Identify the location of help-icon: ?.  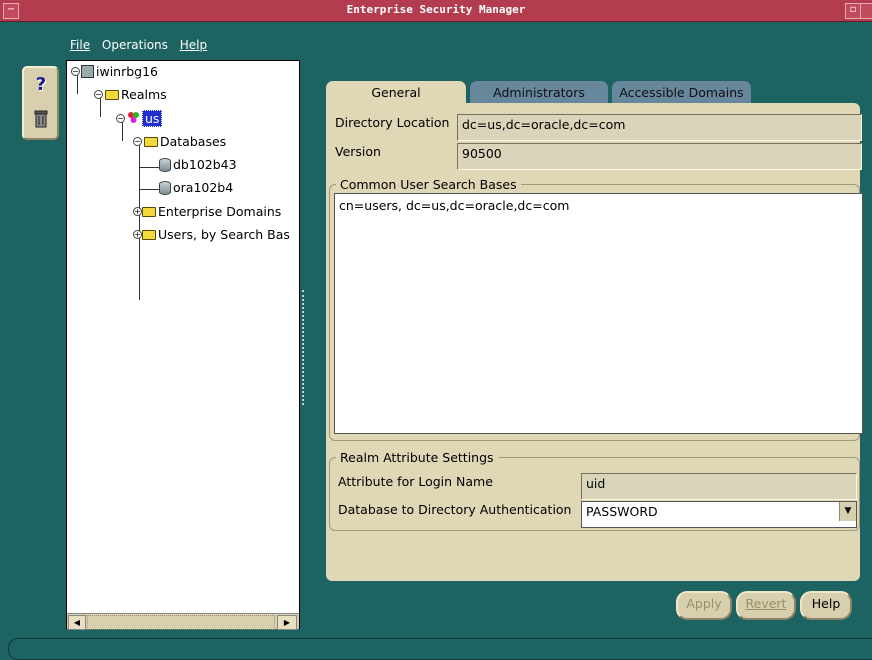
(41, 85).